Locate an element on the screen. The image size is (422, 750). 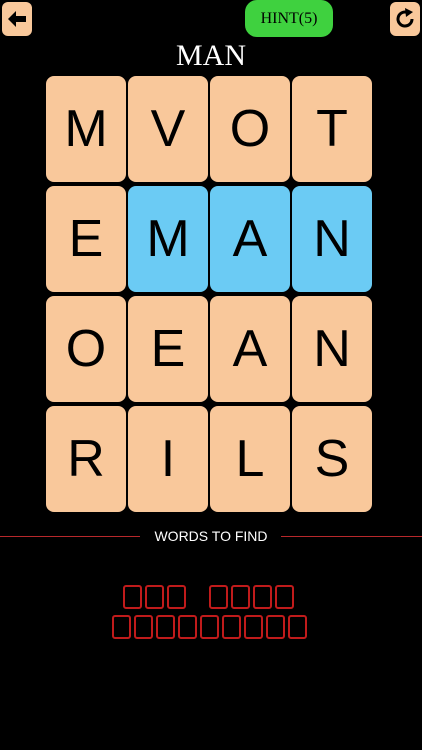
hint-label: HINT(5) is located at coordinates (289, 18).